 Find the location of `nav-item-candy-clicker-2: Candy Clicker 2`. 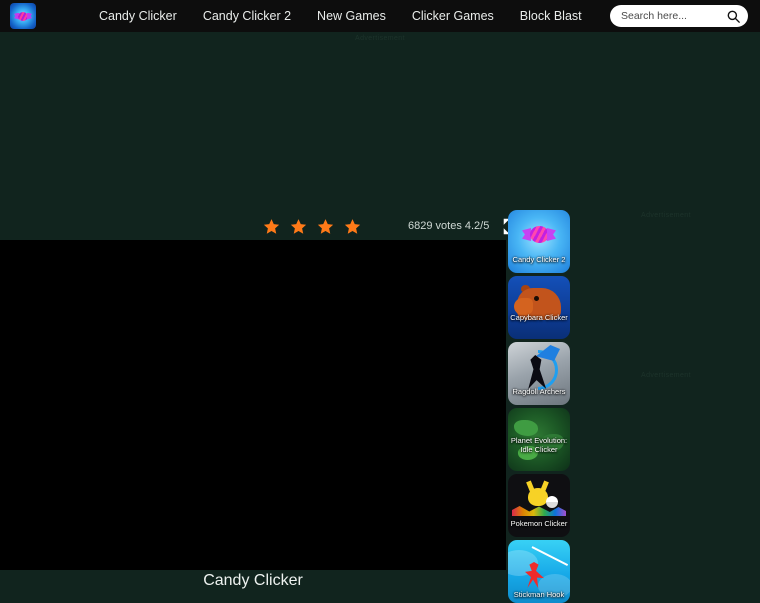

nav-item-candy-clicker-2: Candy Clicker 2 is located at coordinates (247, 16).